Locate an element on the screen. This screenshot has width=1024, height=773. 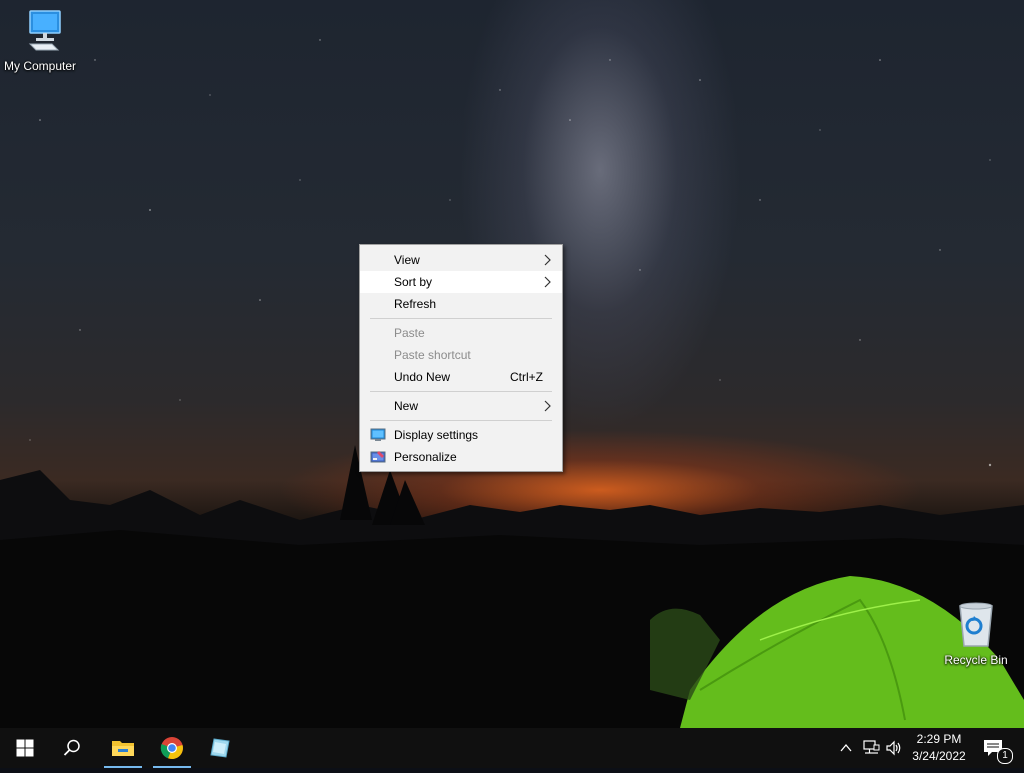
menu-item-view: View is located at coordinates (461, 260).